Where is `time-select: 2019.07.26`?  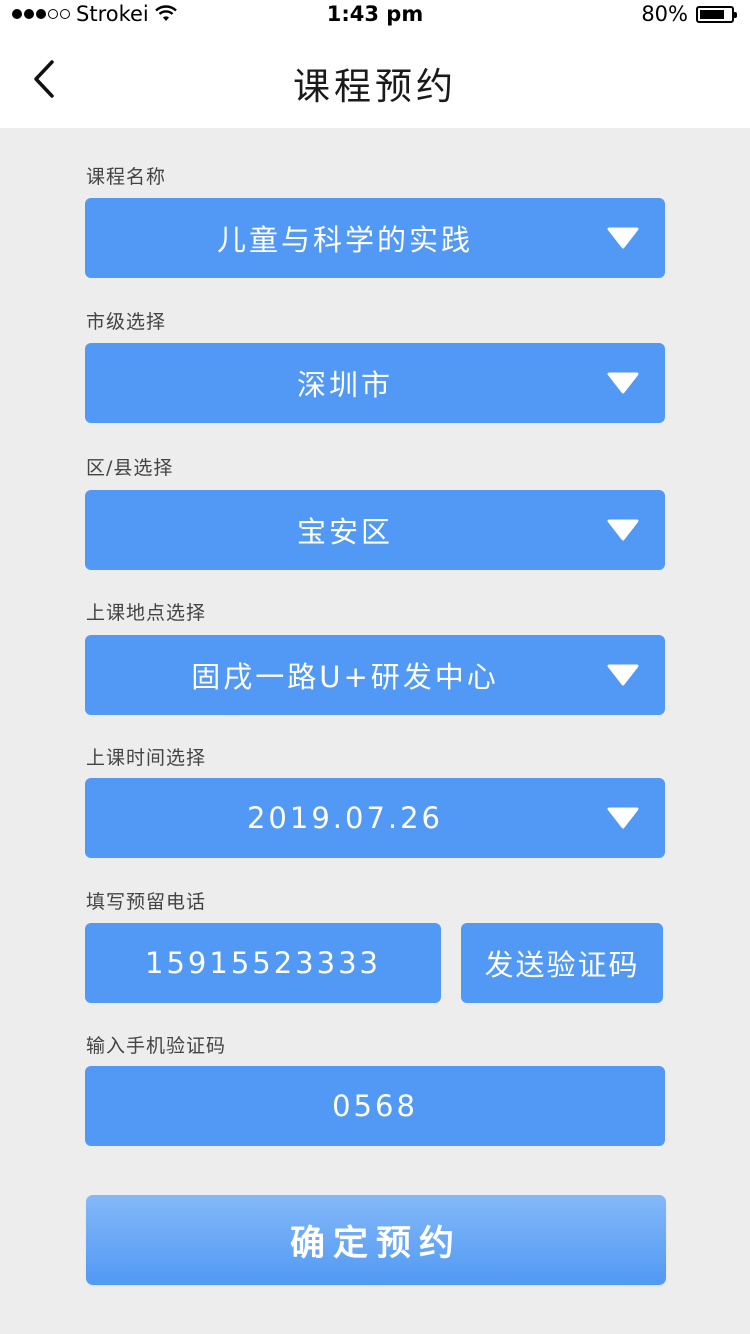
time-select: 2019.07.26 is located at coordinates (375, 818).